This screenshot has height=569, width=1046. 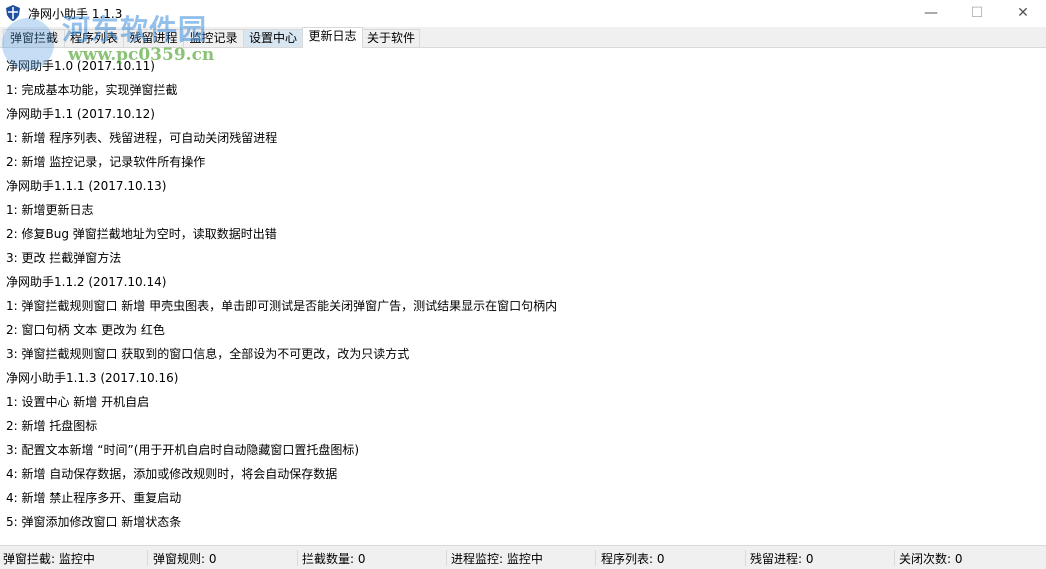 What do you see at coordinates (92, 90) in the screenshot?
I see `changelog-line: 1: 完成基本功能，实现弹窗拦截` at bounding box center [92, 90].